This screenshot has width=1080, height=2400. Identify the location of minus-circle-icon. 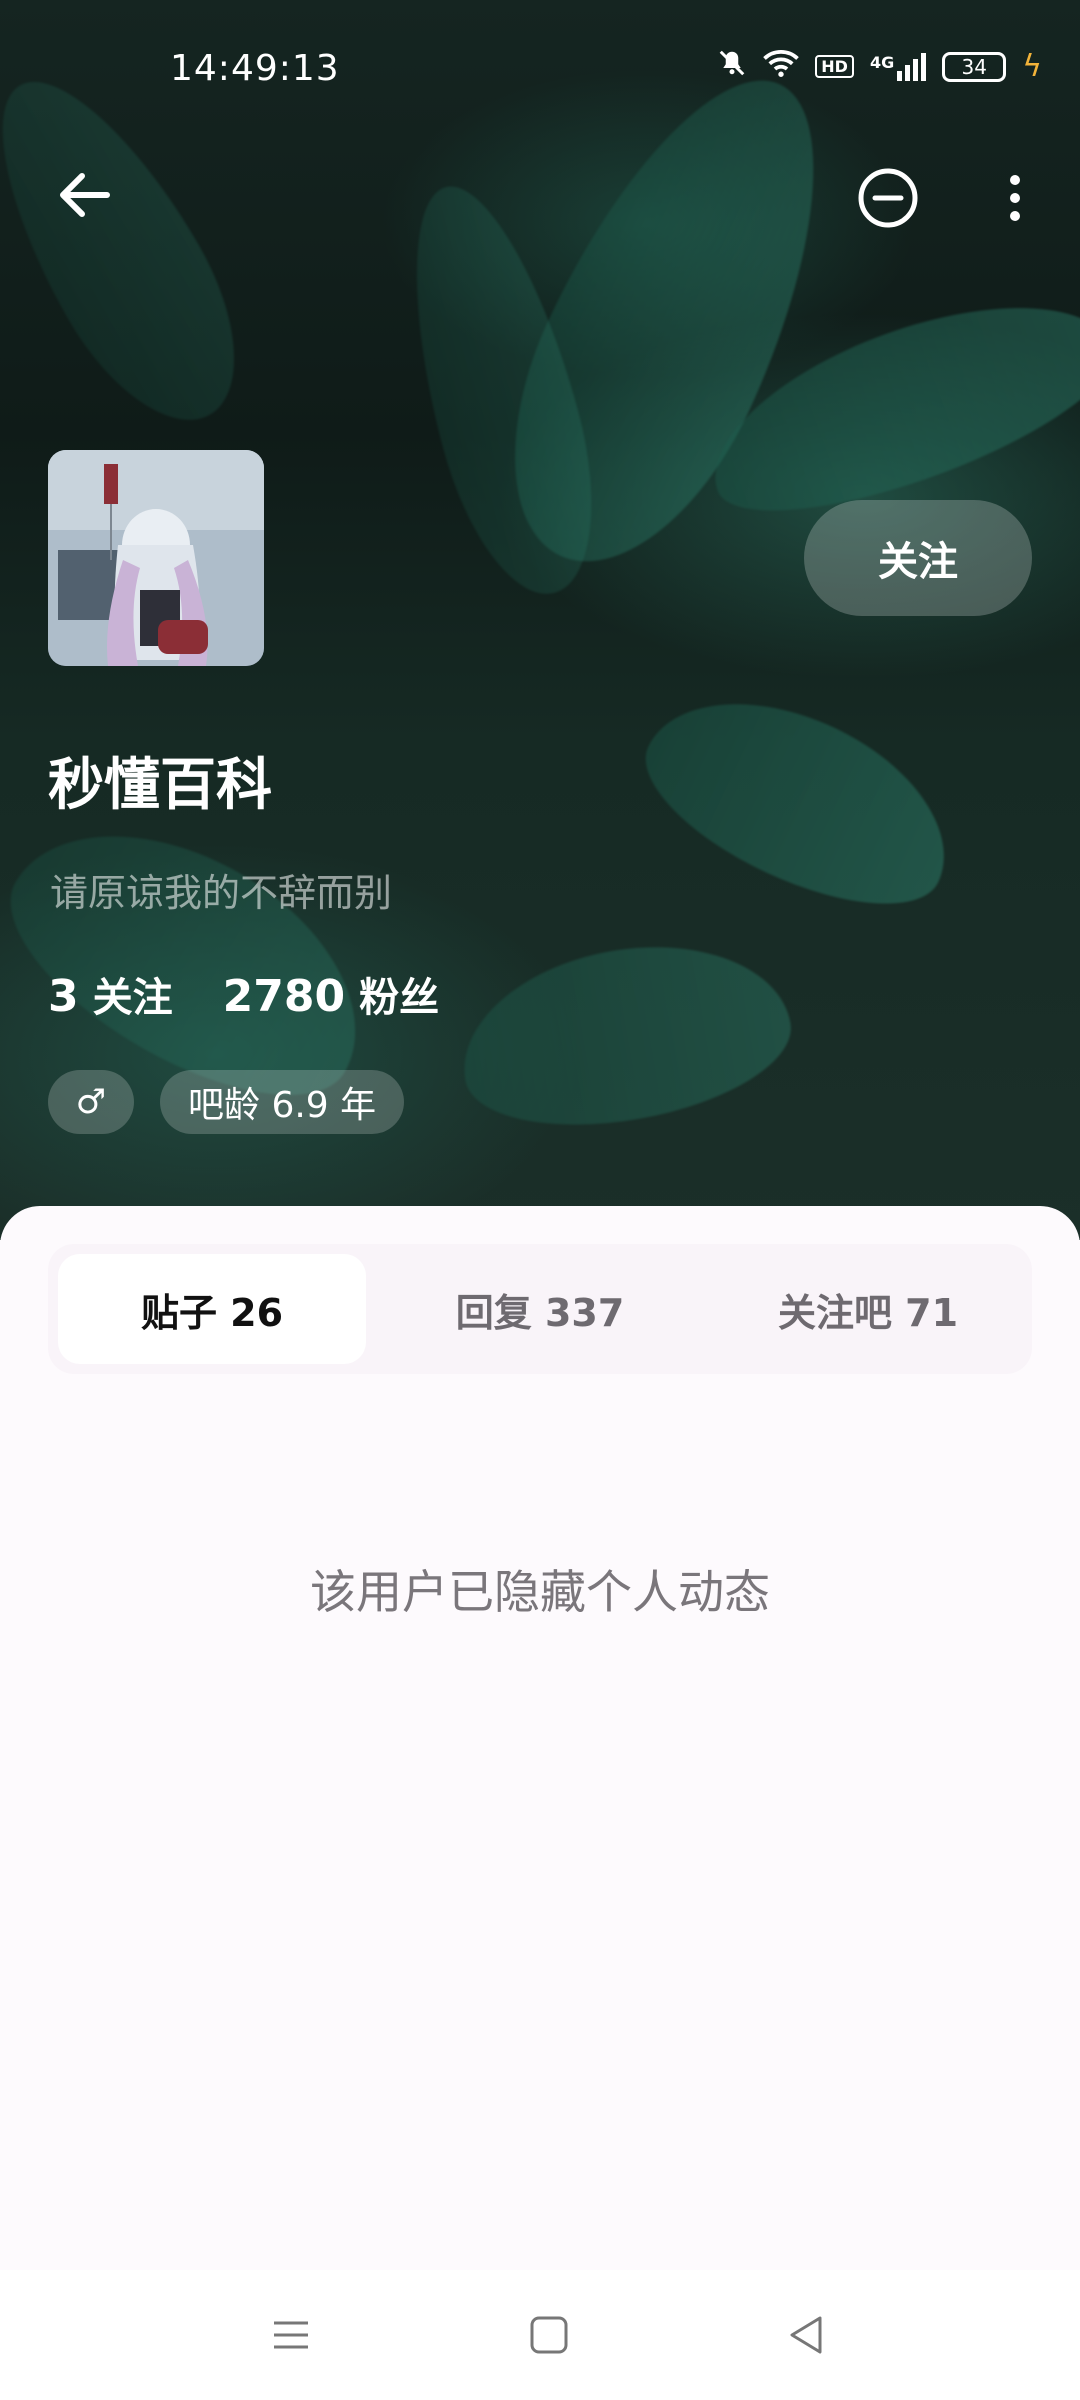
(888, 198).